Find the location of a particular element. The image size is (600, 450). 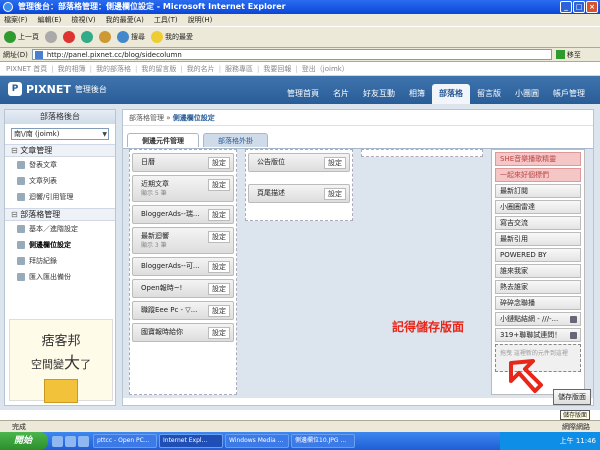

save-tooltip: 儲存版面 is located at coordinates (575, 415).